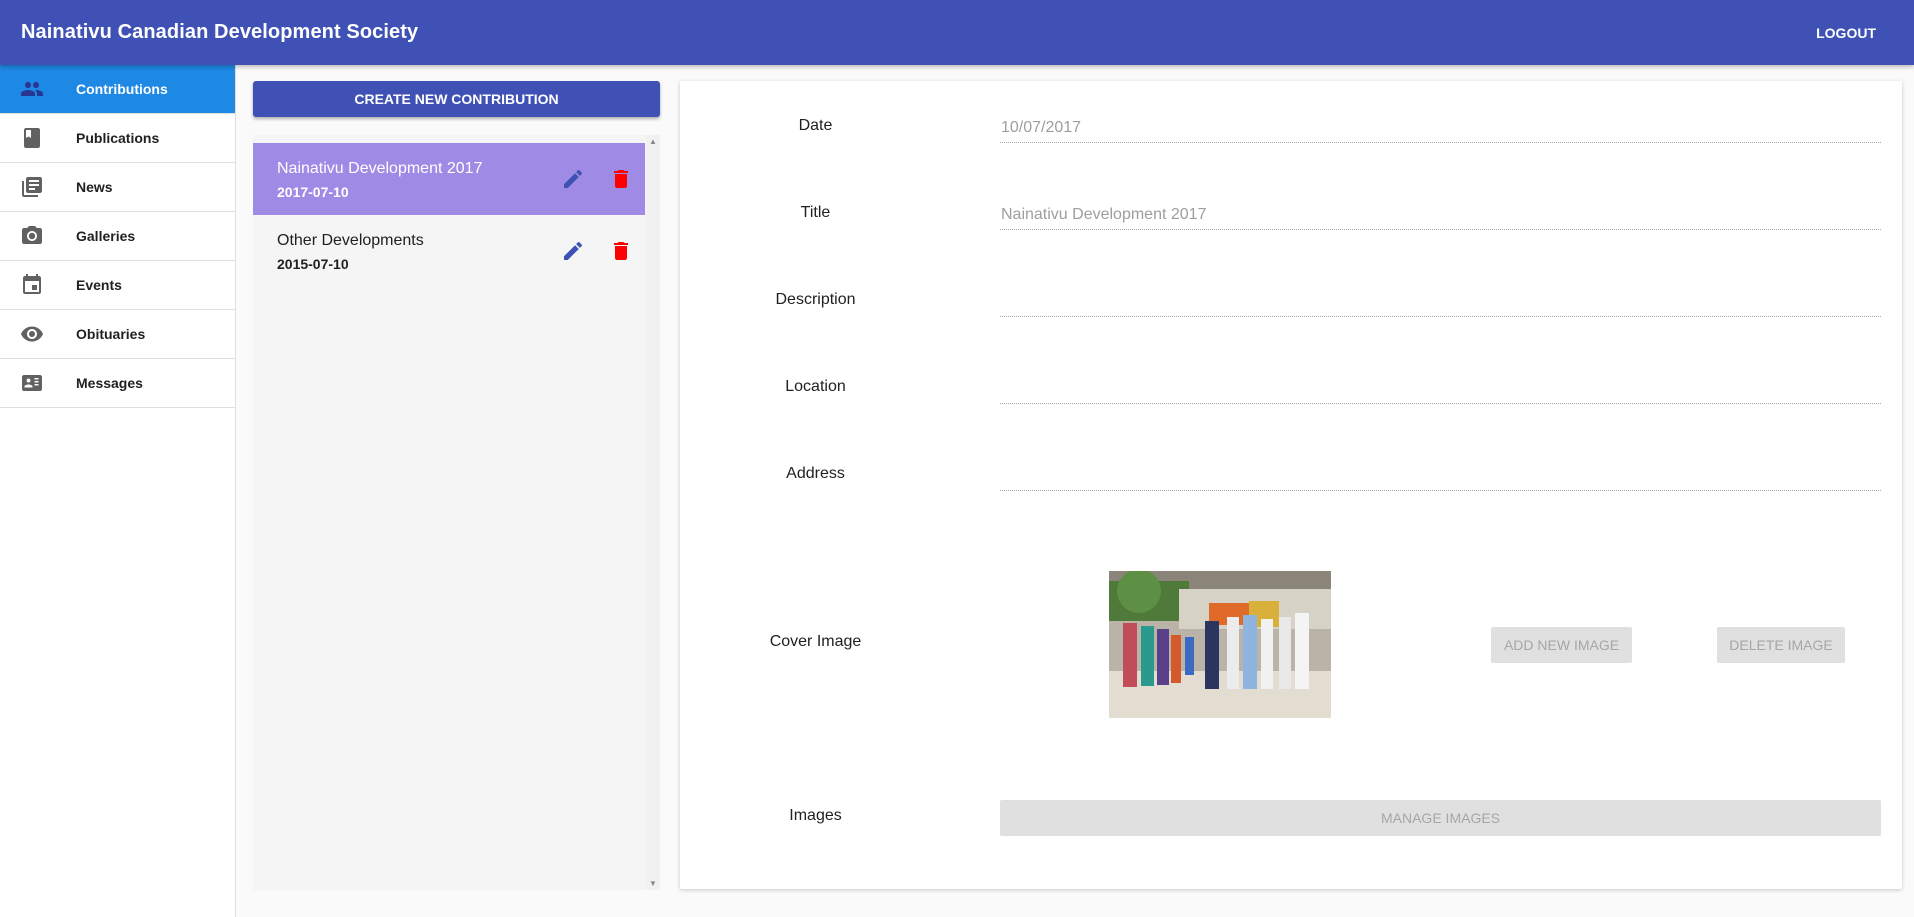  What do you see at coordinates (456, 99) in the screenshot?
I see `create-contribution-button: CREATE NEW CONTRIBUTION` at bounding box center [456, 99].